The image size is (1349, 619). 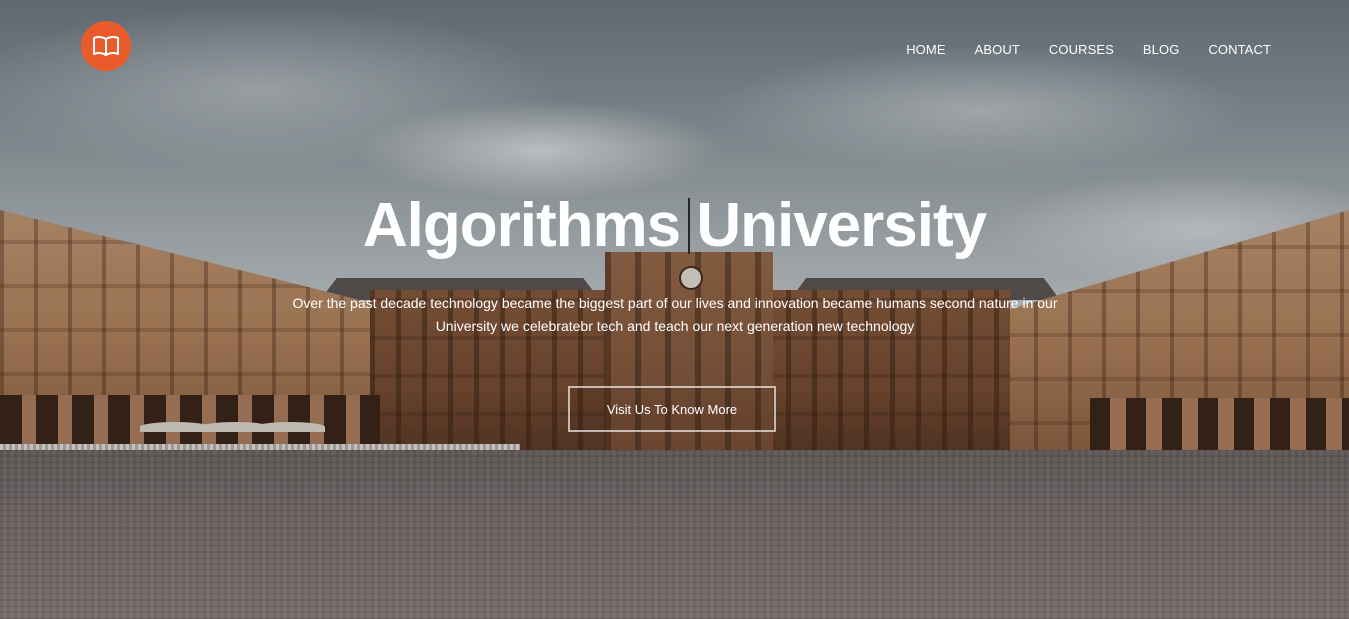 What do you see at coordinates (1239, 50) in the screenshot?
I see `nav-item-contact: CONTACT` at bounding box center [1239, 50].